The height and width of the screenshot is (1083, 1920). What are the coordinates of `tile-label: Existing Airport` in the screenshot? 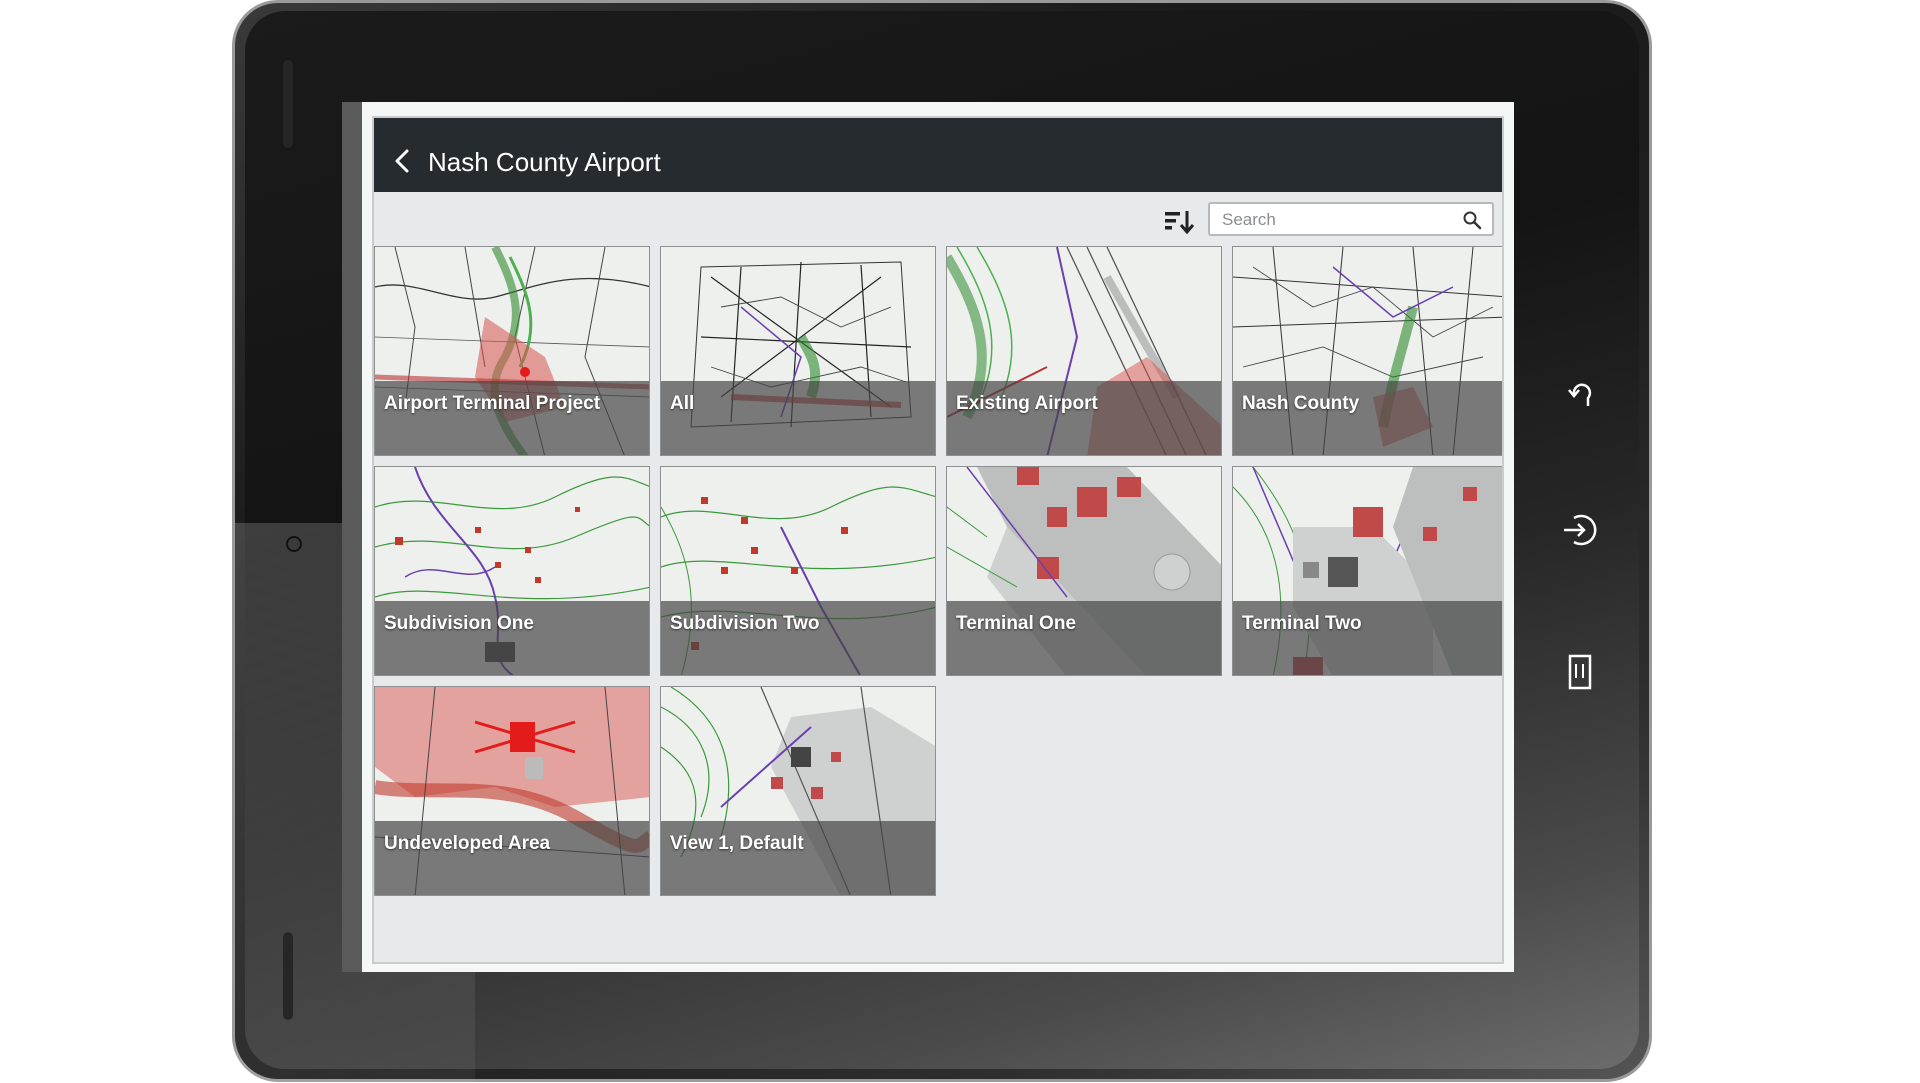 It's located at (1027, 403).